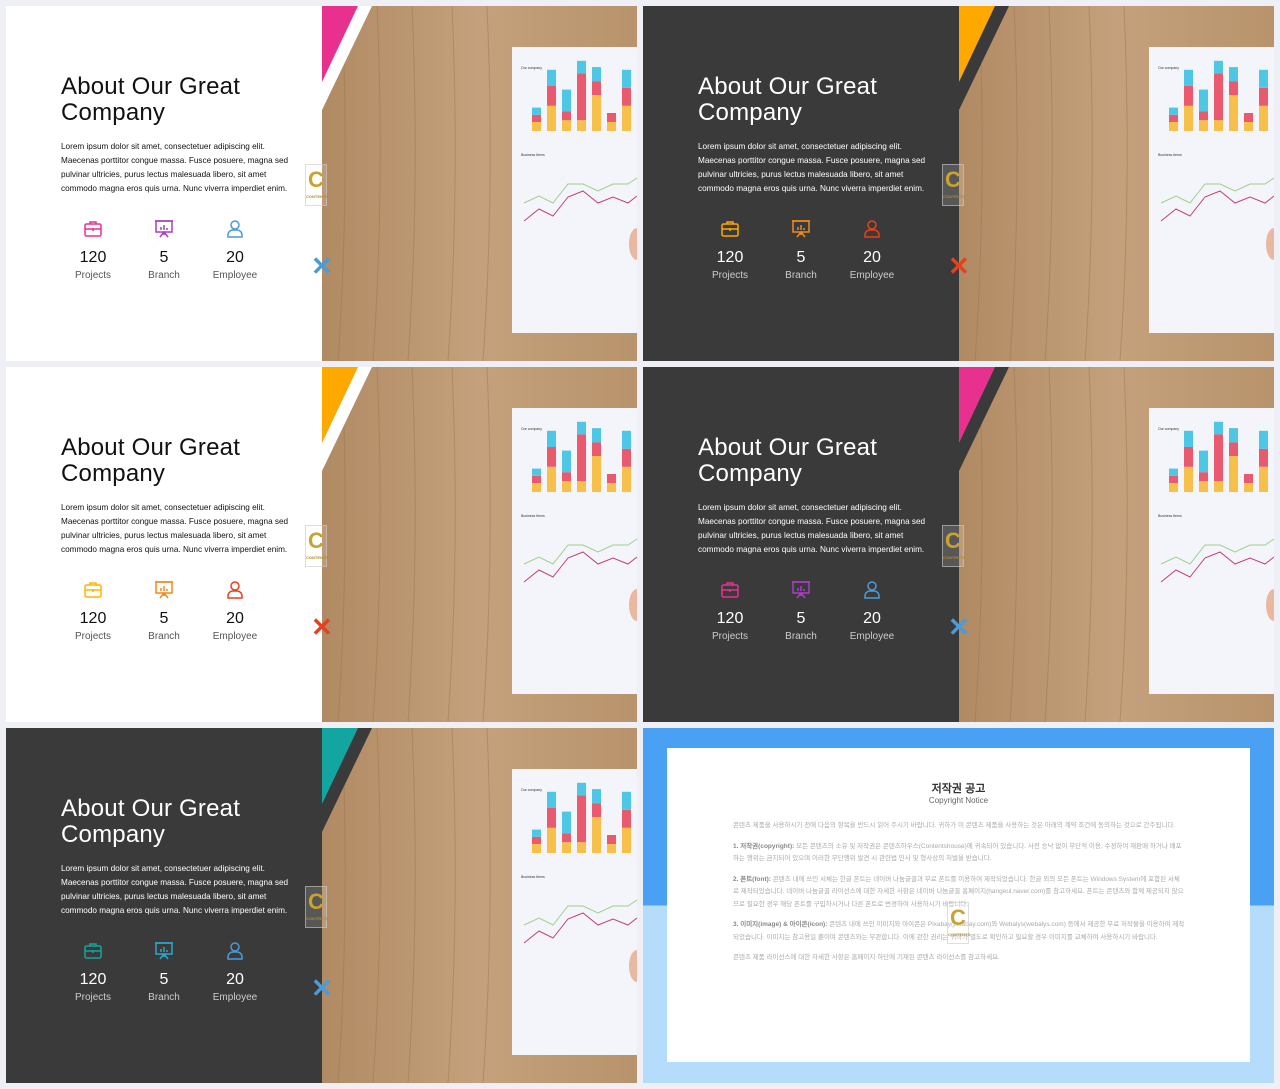 The image size is (1280, 1089). I want to click on watermark-logo: C CONTENTS, so click(958, 923).